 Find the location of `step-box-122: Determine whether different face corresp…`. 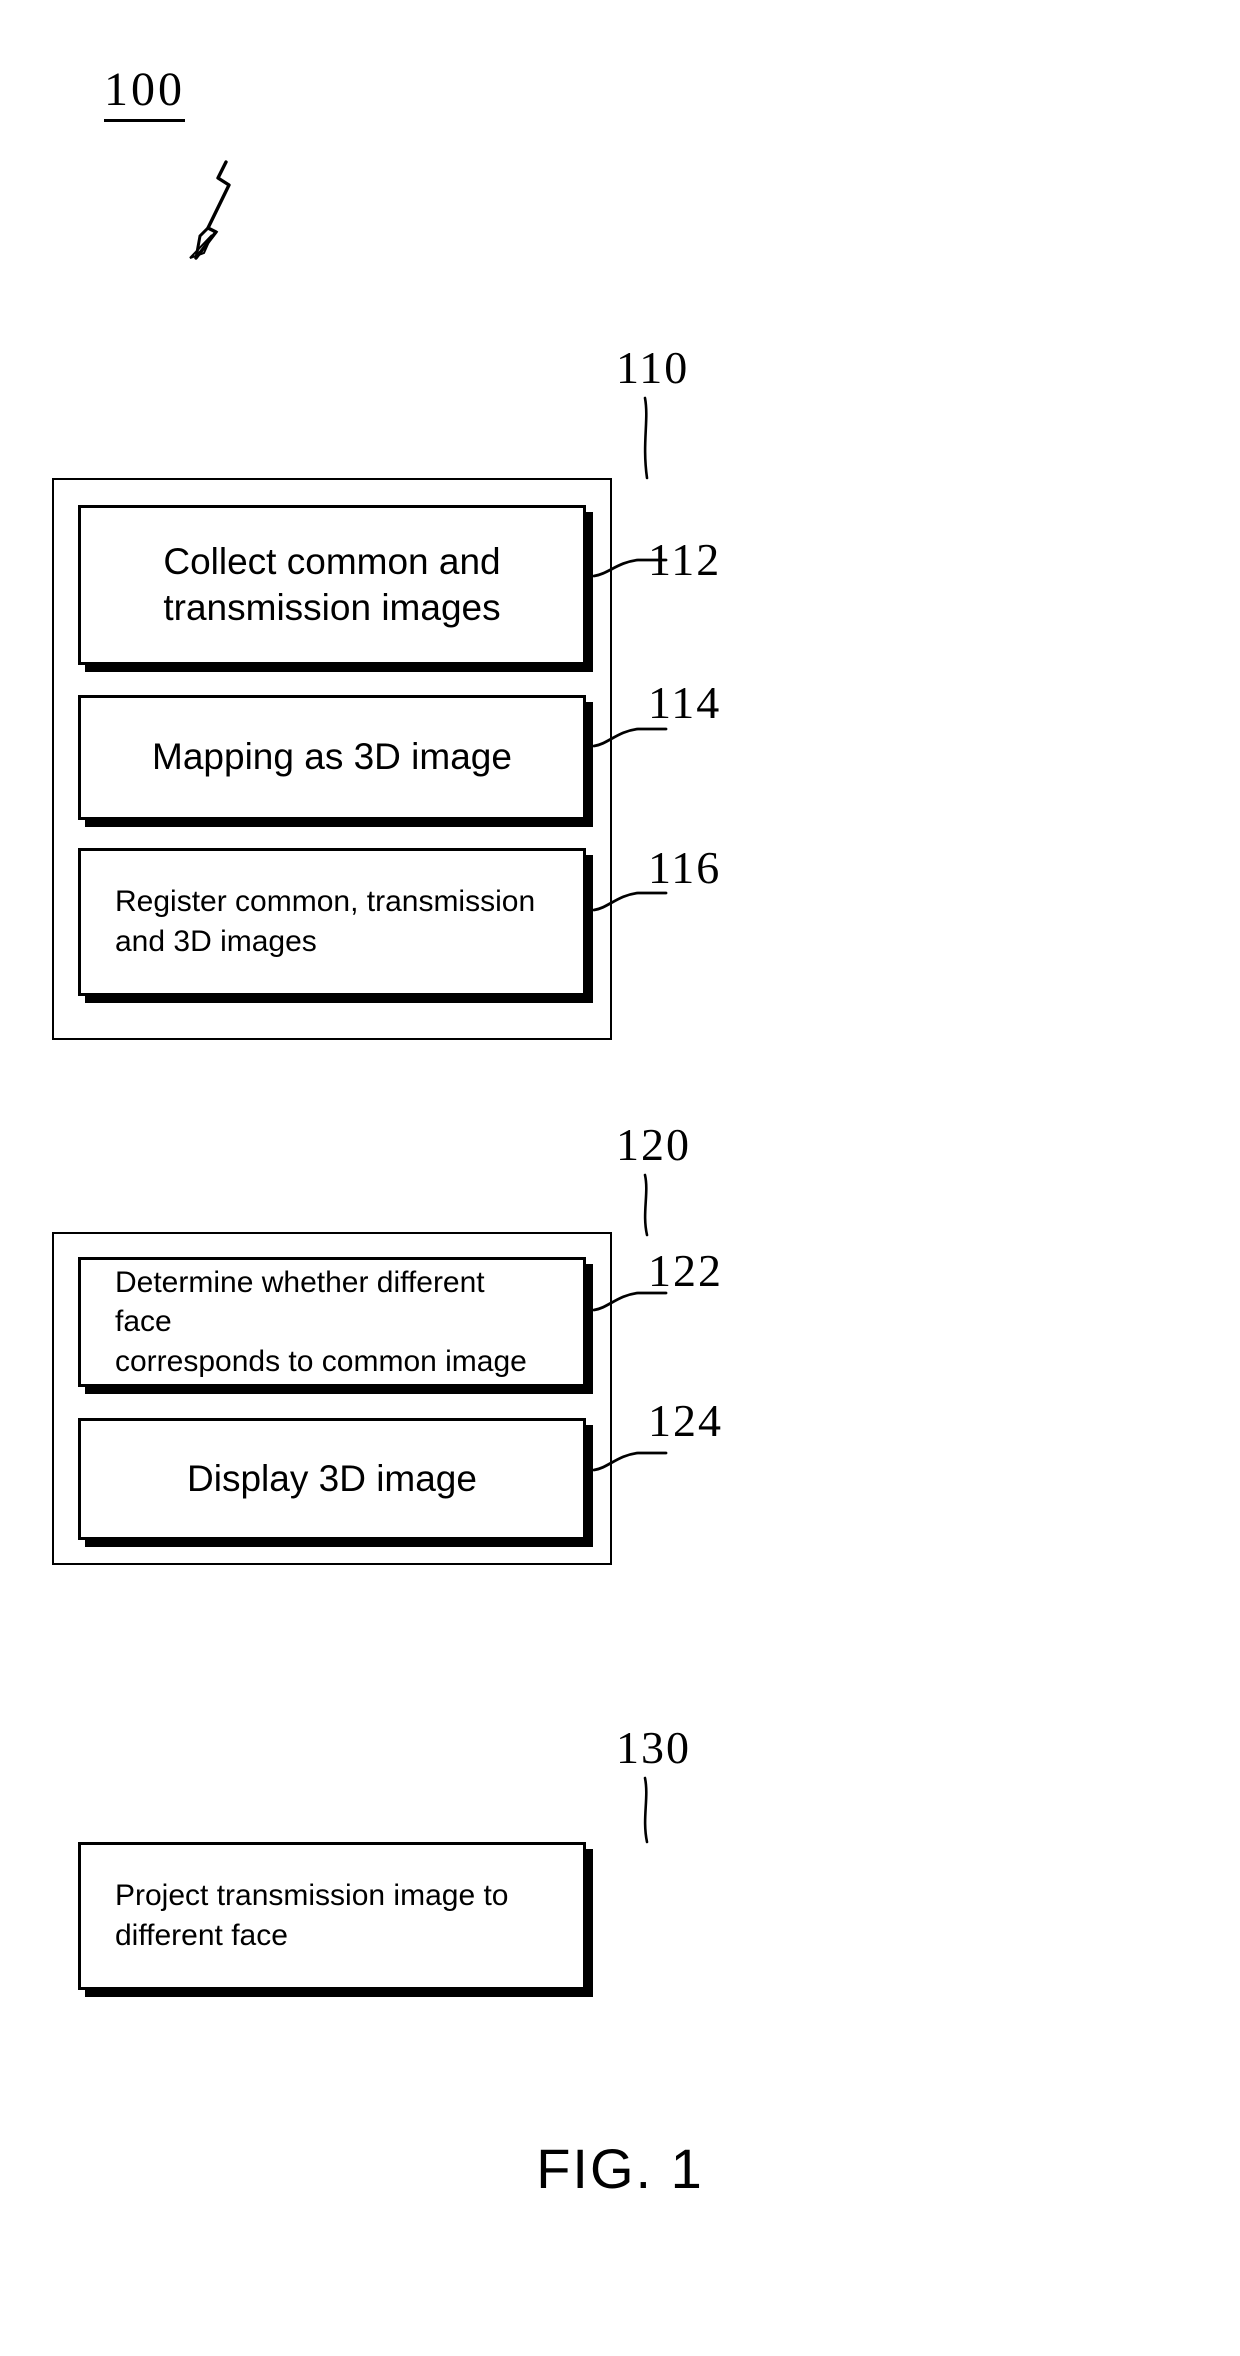

step-box-122: Determine whether different face corresp… is located at coordinates (332, 1322).